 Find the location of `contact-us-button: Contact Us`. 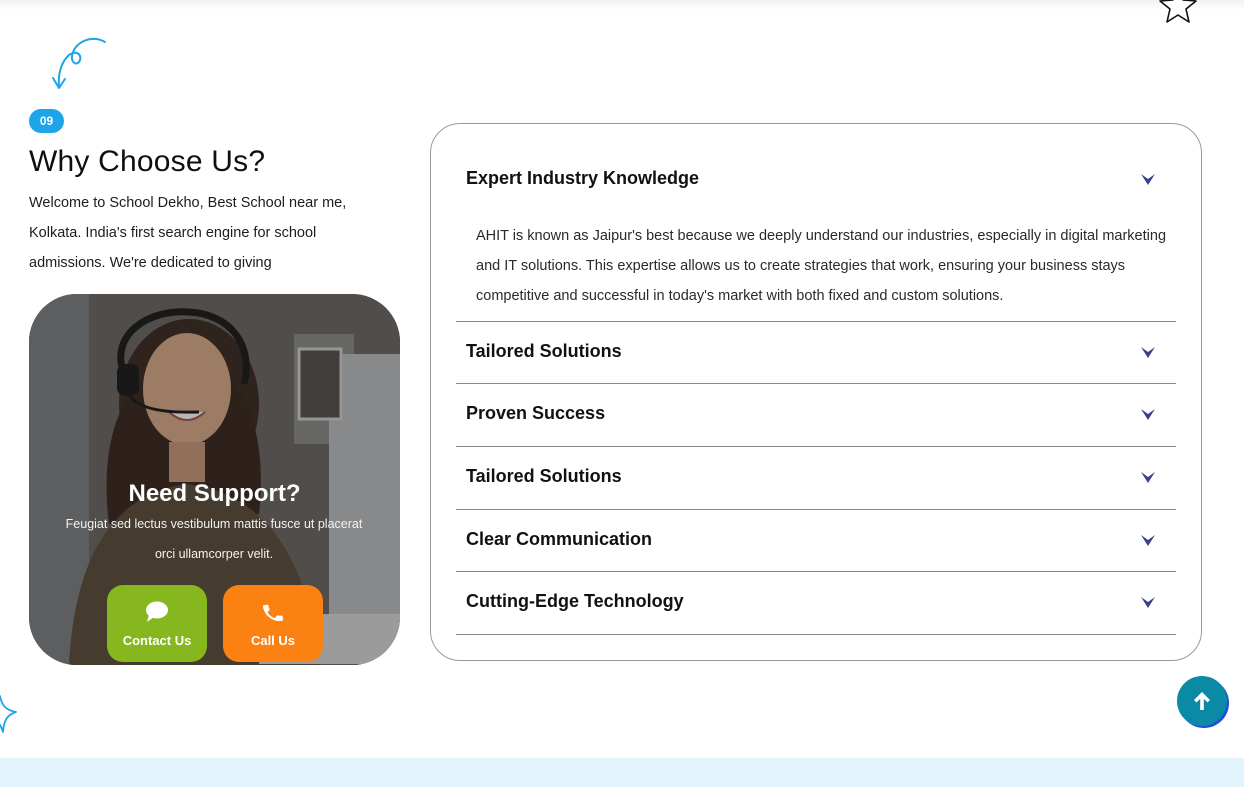

contact-us-button: Contact Us is located at coordinates (157, 623).